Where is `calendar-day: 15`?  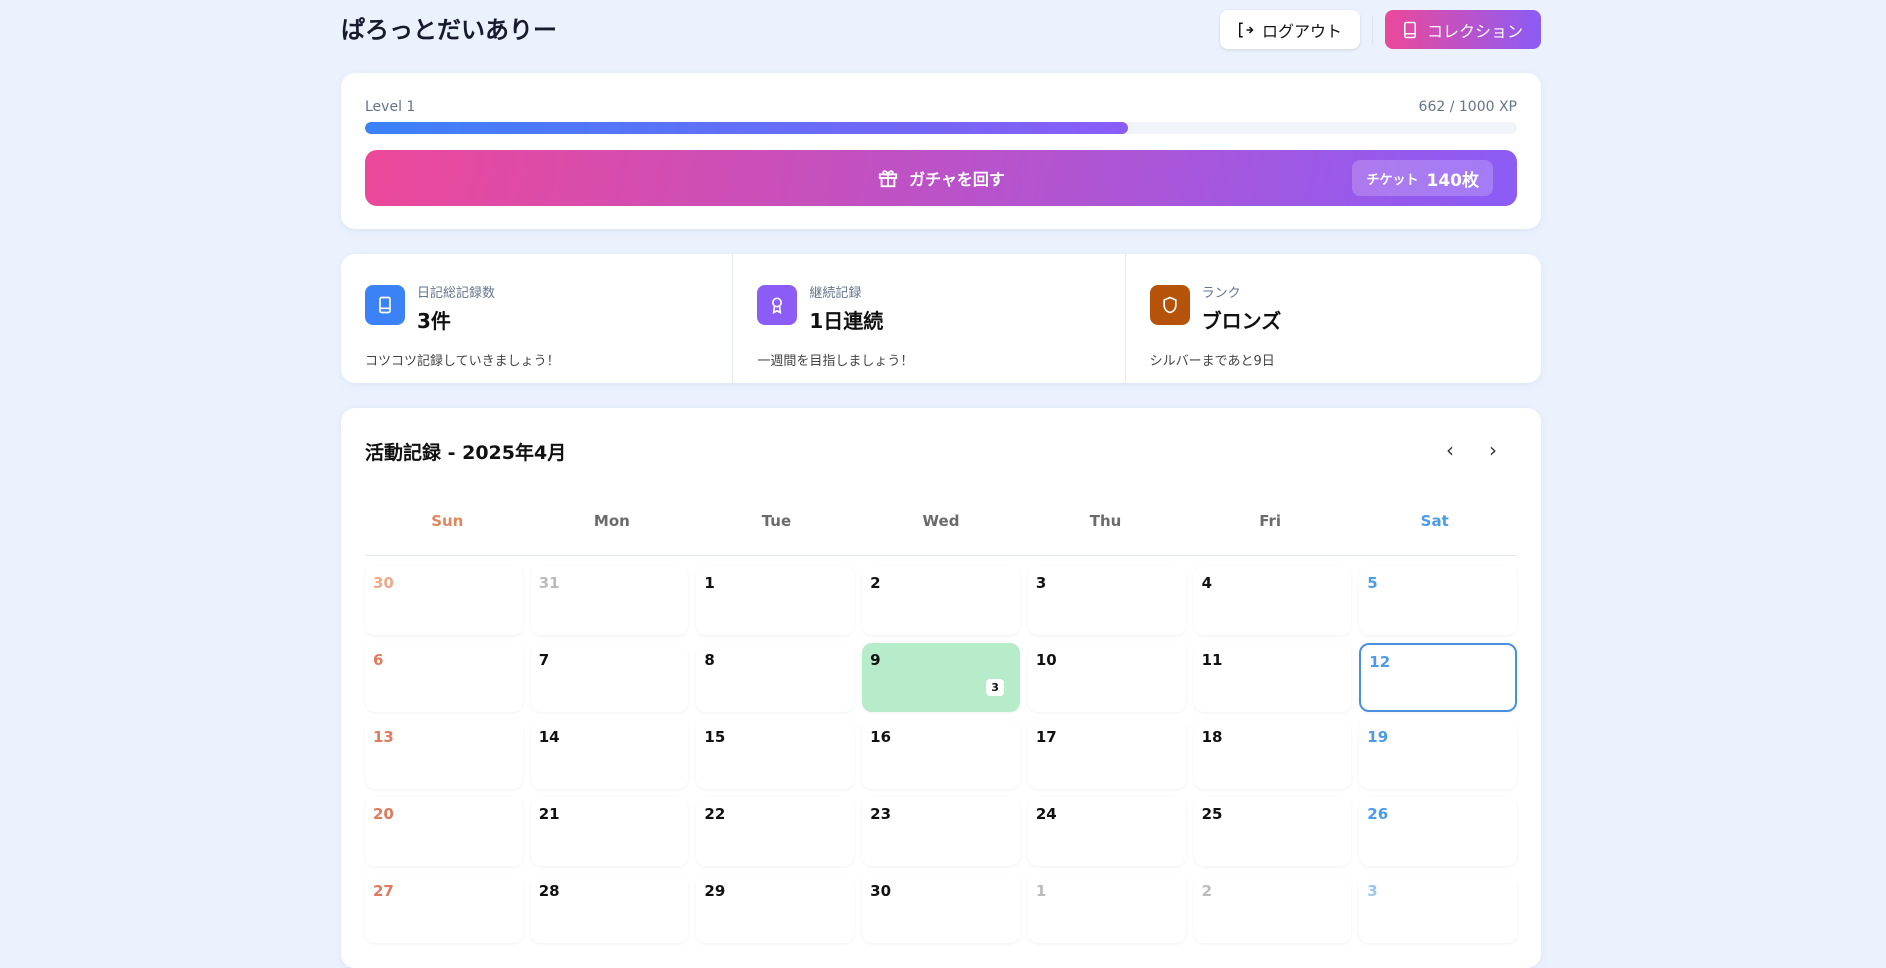 calendar-day: 15 is located at coordinates (775, 754).